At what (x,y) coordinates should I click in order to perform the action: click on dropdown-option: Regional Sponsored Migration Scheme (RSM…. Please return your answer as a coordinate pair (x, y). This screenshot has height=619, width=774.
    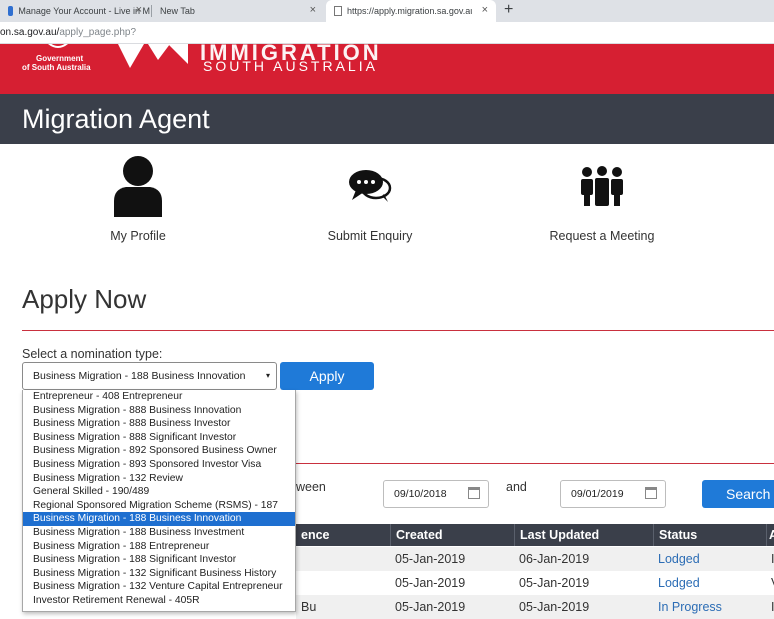
    Looking at the image, I should click on (159, 506).